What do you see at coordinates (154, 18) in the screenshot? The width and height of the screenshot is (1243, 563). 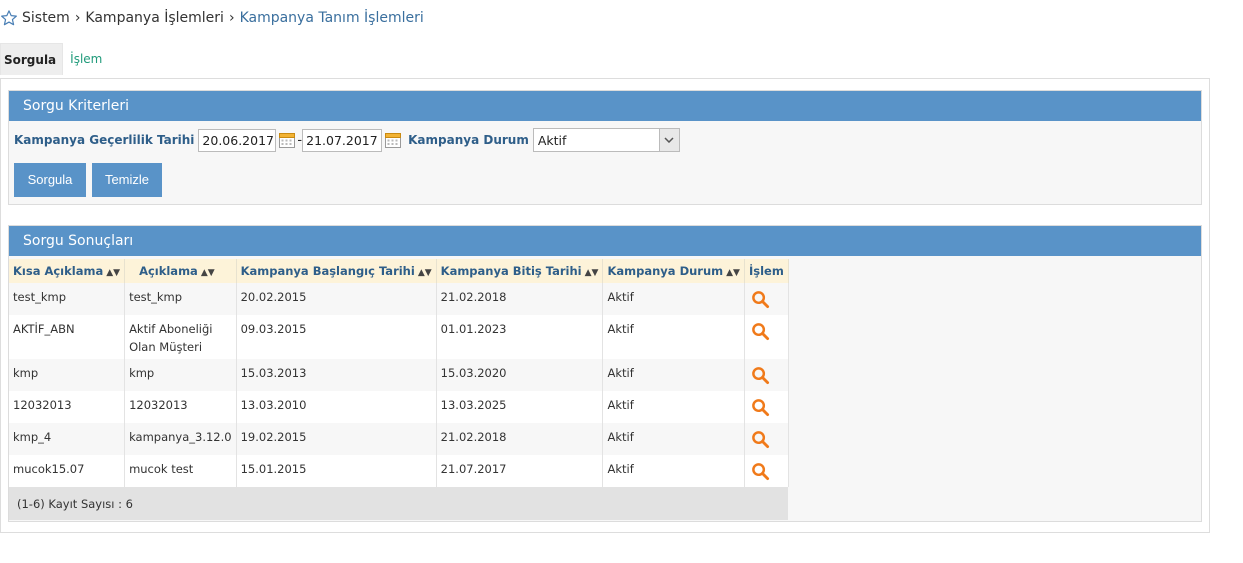 I see `breadcrumb-item-kampanya-islemleri: Kampanya İşlemleri` at bounding box center [154, 18].